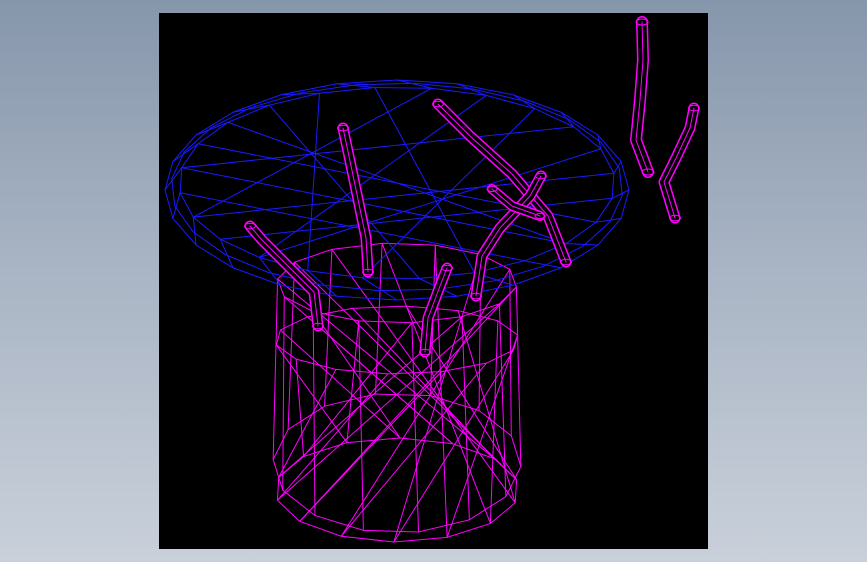 The width and height of the screenshot is (867, 562). I want to click on tube-branch, so click(508, 236).